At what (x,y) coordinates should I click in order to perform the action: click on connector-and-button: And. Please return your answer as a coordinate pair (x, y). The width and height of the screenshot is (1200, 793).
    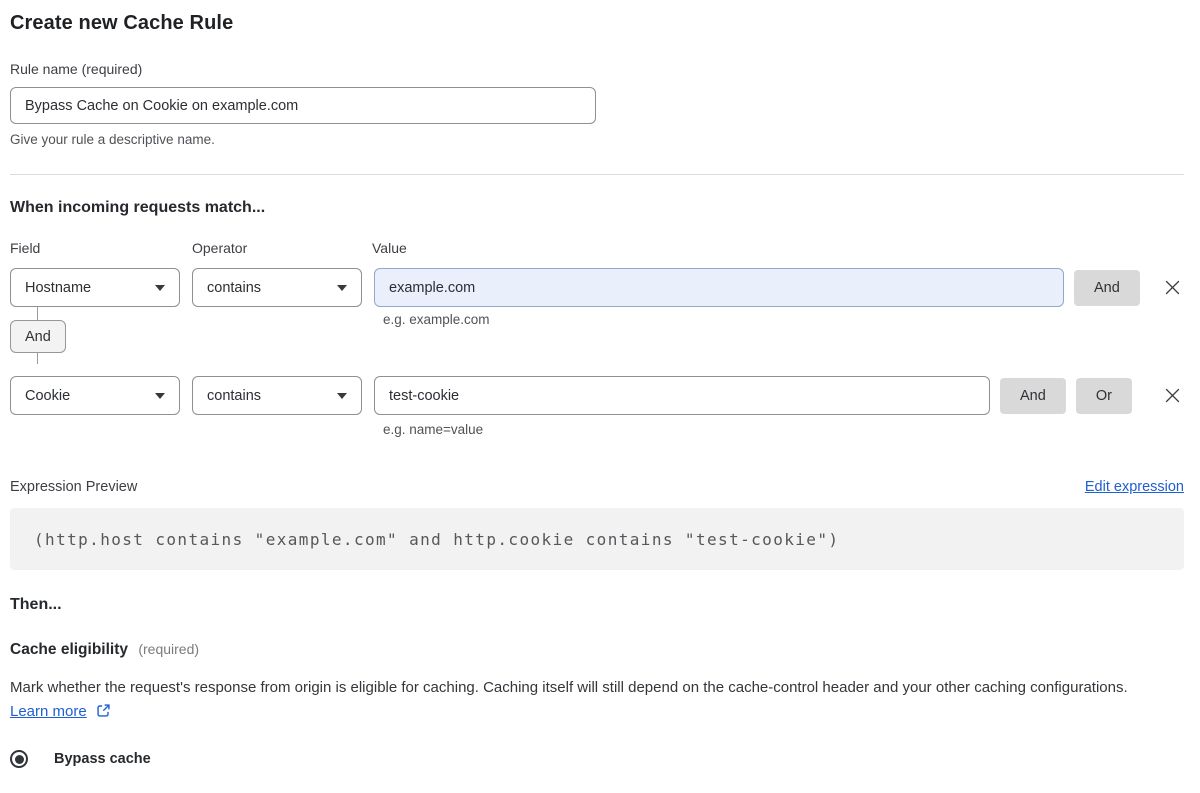
    Looking at the image, I should click on (38, 336).